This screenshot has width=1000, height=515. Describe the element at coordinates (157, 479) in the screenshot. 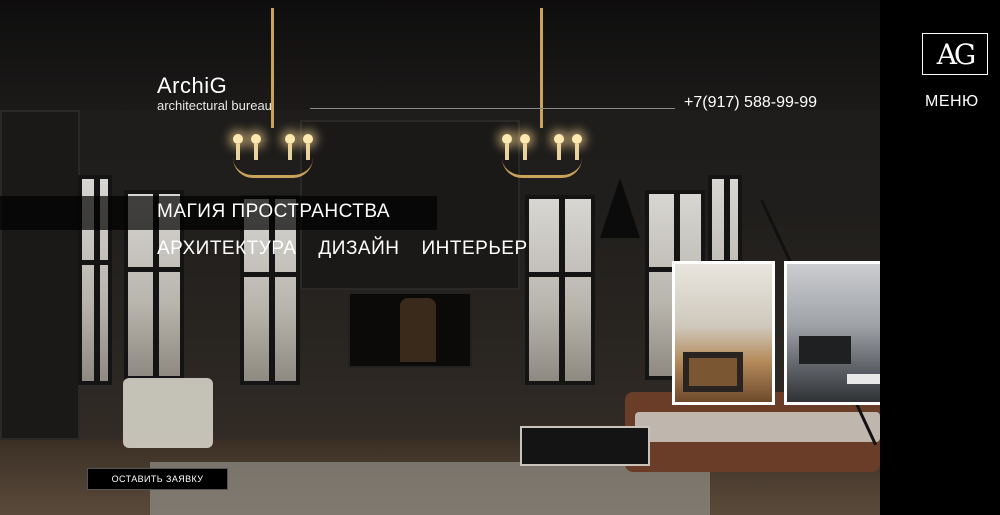

I see `request-button: ОСТАВИТЬ ЗАЯВКУ` at that location.